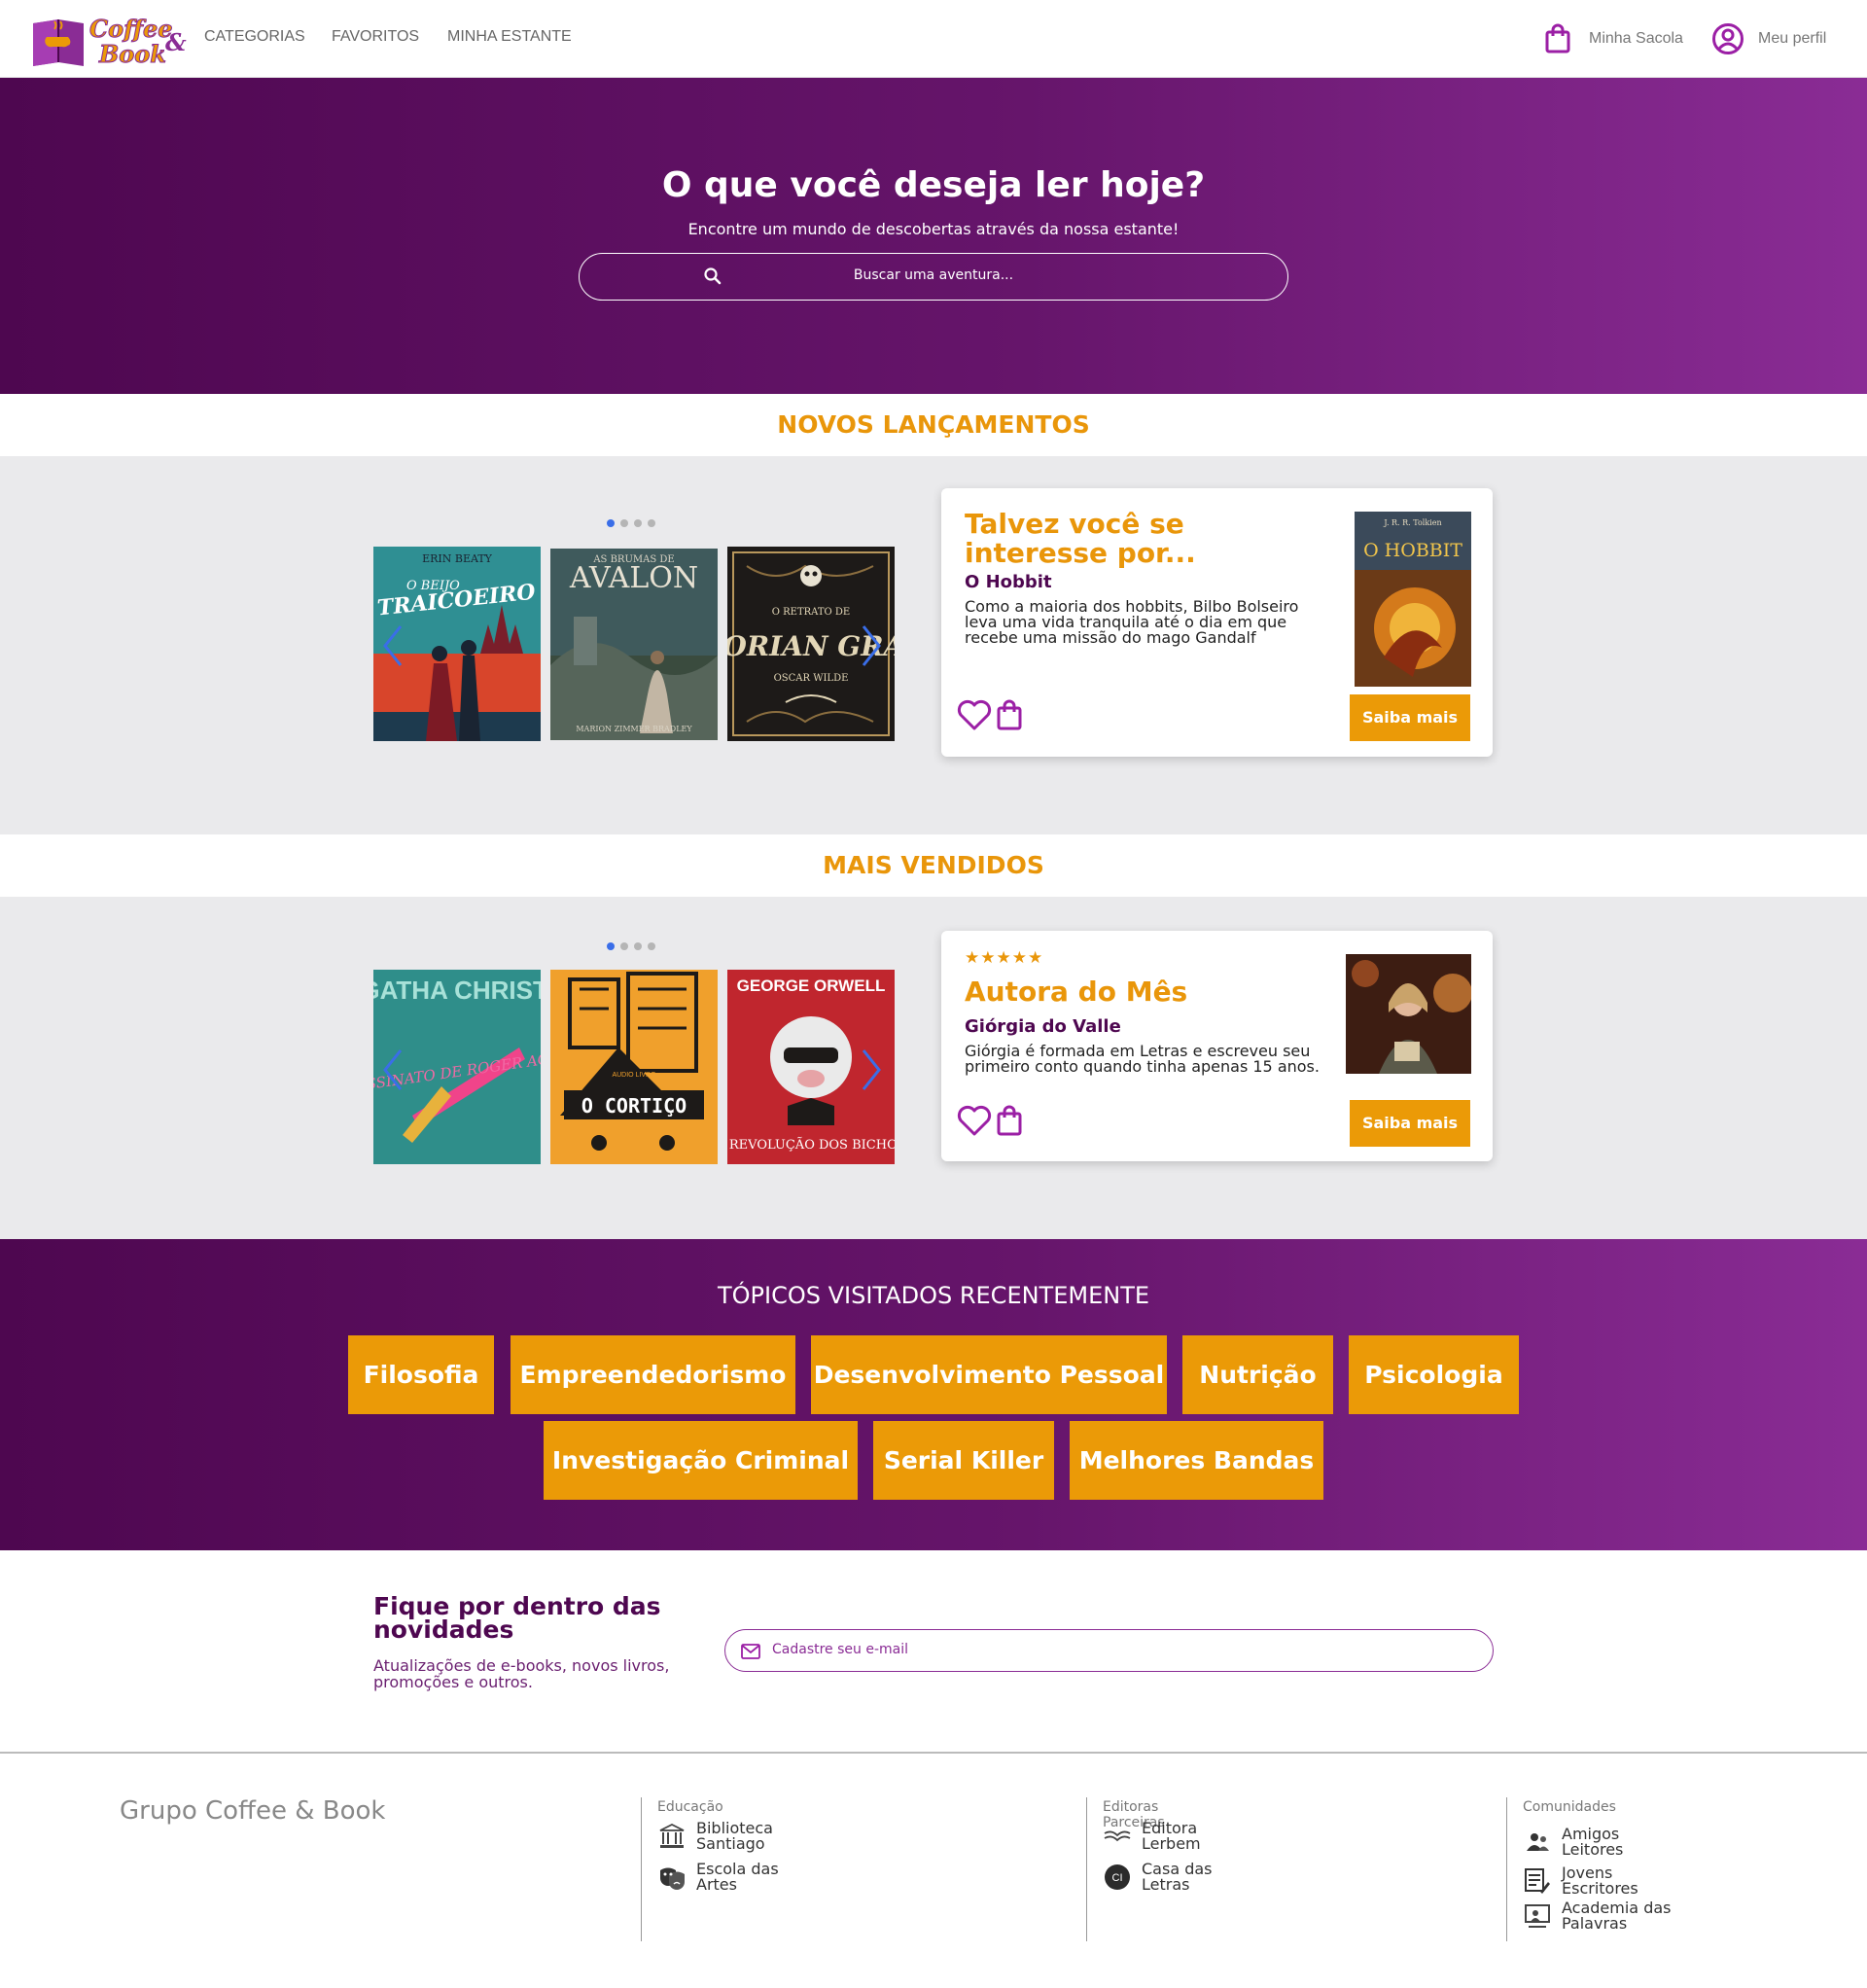  I want to click on book-author: OSCAR WILDE, so click(811, 678).